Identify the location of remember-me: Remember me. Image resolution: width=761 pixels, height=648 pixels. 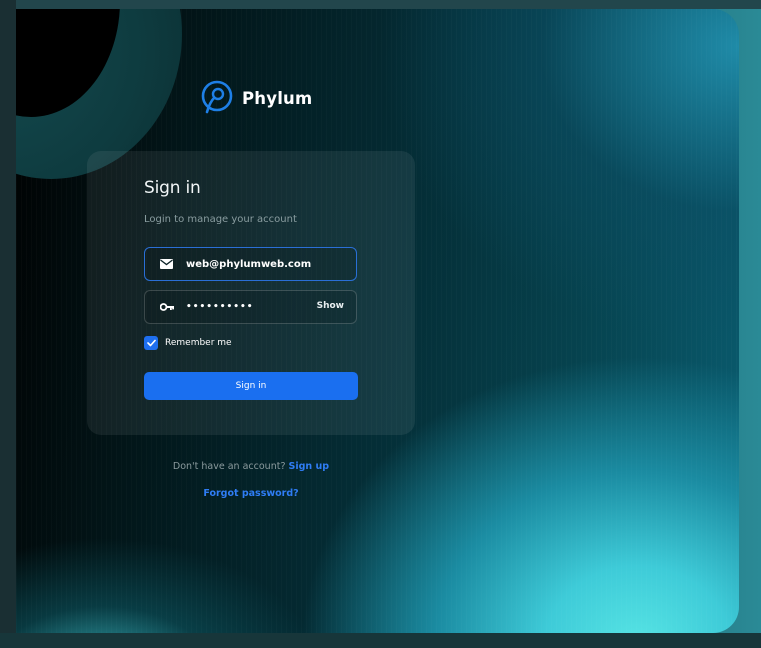
(188, 343).